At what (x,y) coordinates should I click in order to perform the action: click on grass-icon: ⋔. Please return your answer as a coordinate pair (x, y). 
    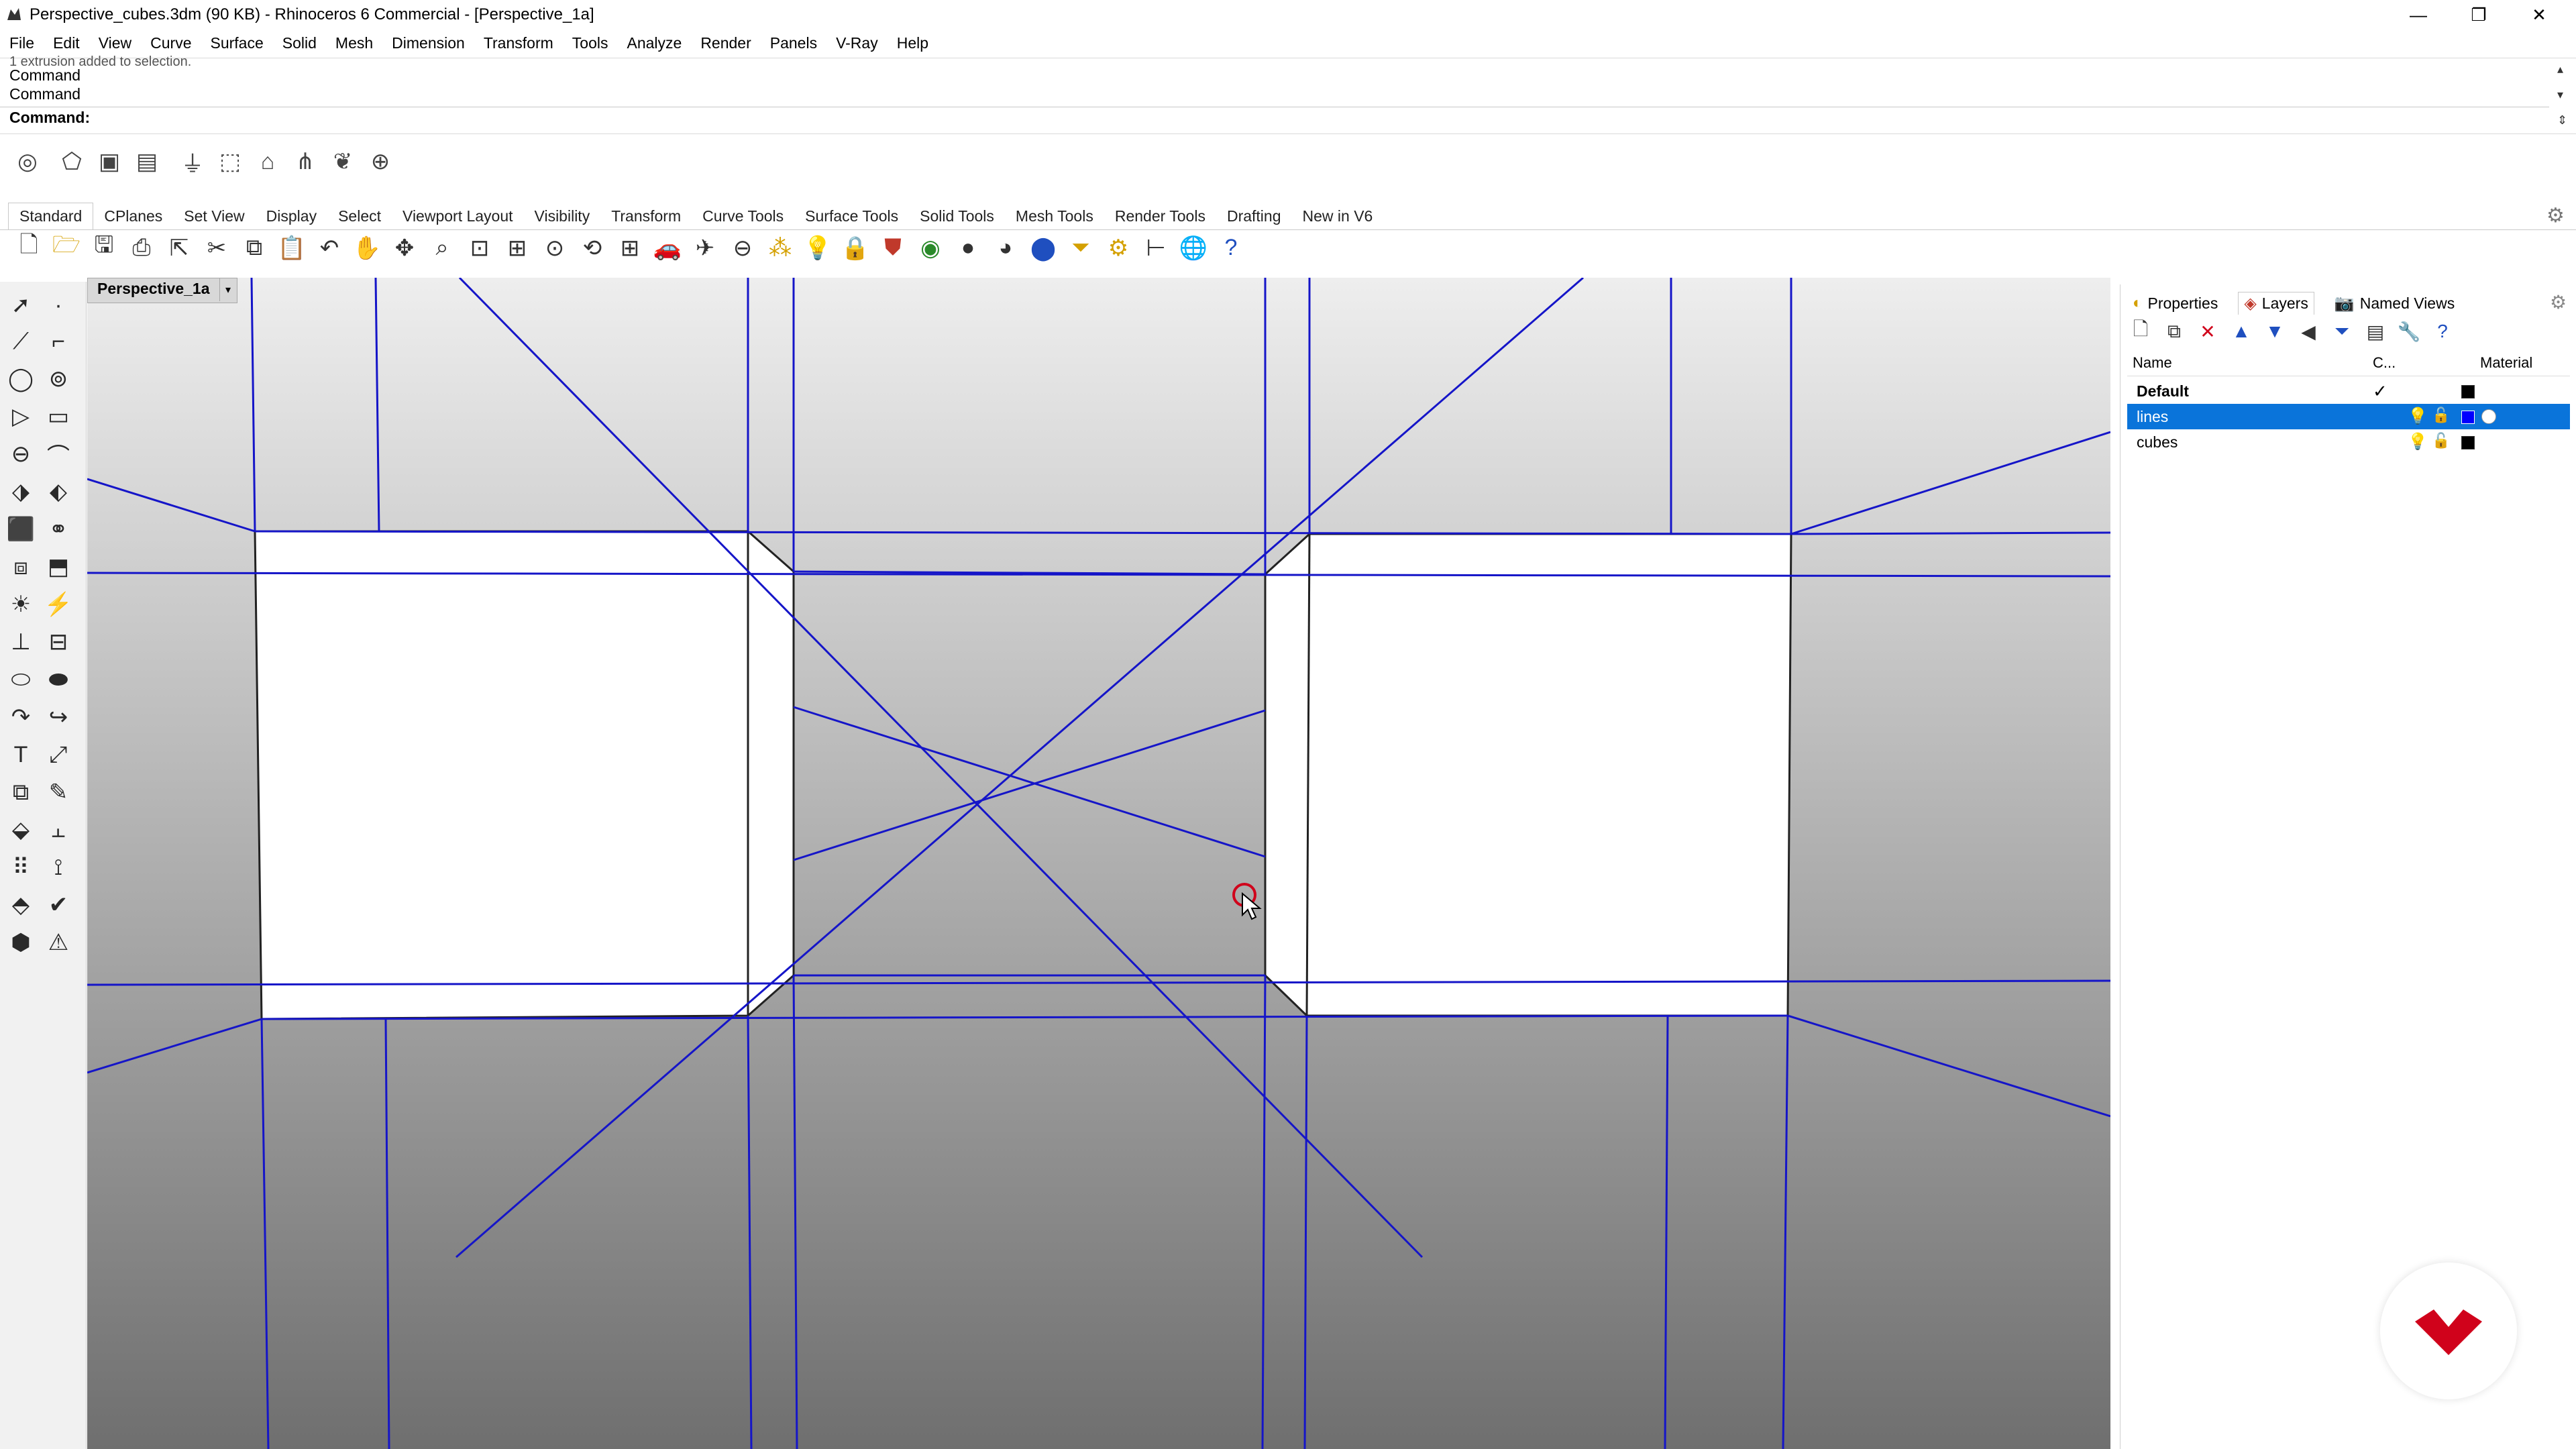
    Looking at the image, I should click on (305, 161).